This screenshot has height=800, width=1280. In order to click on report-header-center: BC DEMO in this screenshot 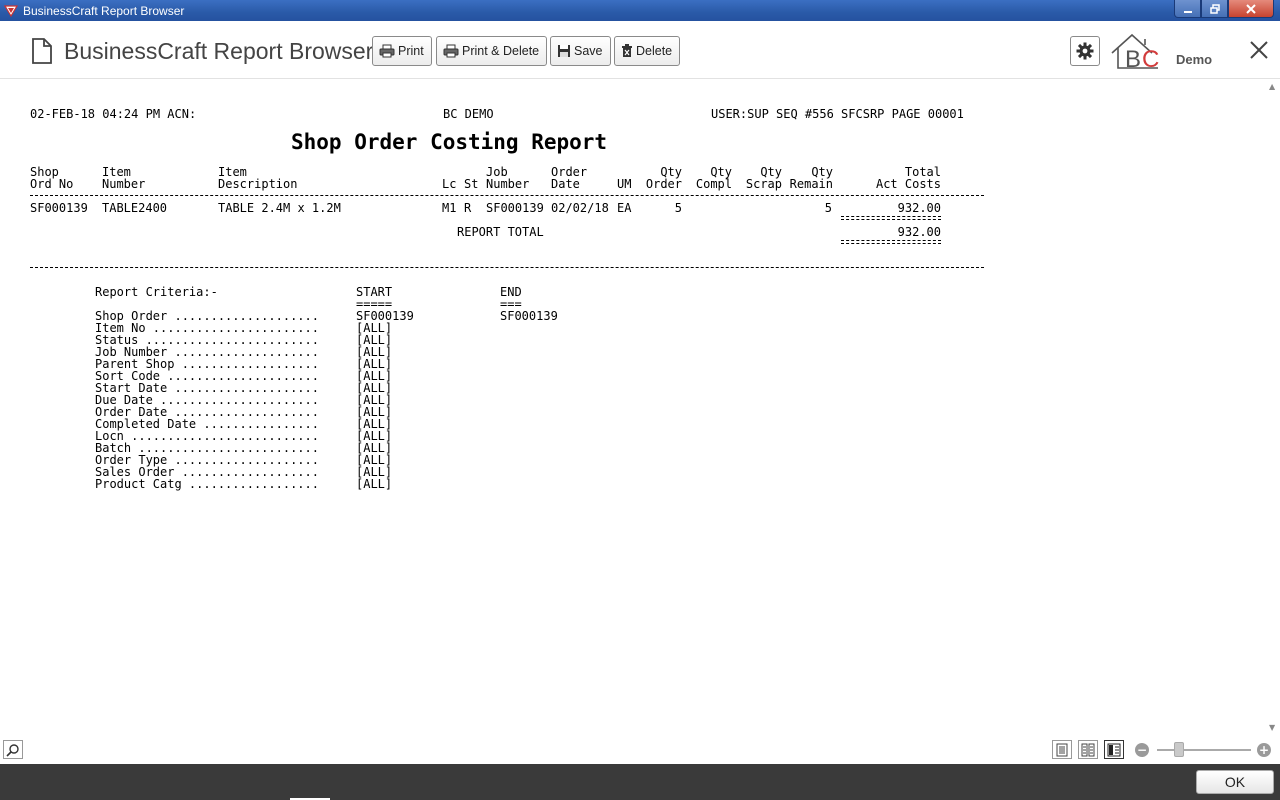, I will do `click(468, 114)`.